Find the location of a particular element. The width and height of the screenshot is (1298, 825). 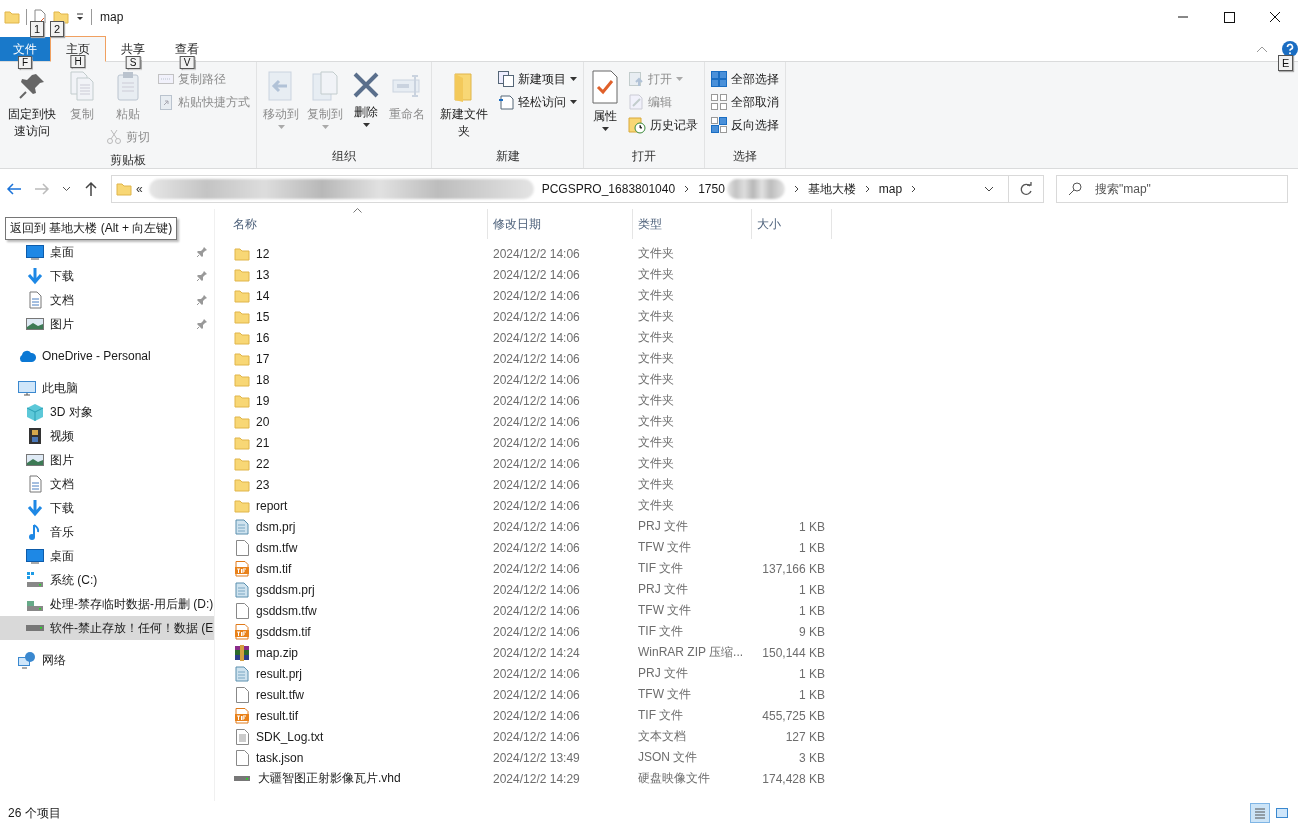

file-name: result.prj is located at coordinates (358, 673).